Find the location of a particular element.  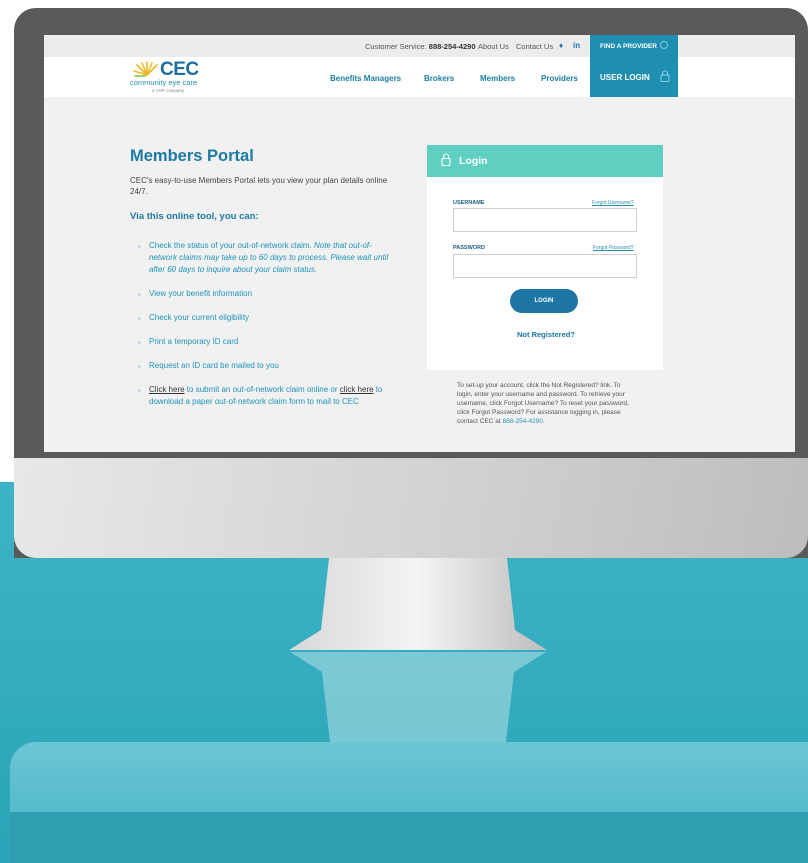

customer-service: Customer Service: 888-254-4290 is located at coordinates (420, 46).